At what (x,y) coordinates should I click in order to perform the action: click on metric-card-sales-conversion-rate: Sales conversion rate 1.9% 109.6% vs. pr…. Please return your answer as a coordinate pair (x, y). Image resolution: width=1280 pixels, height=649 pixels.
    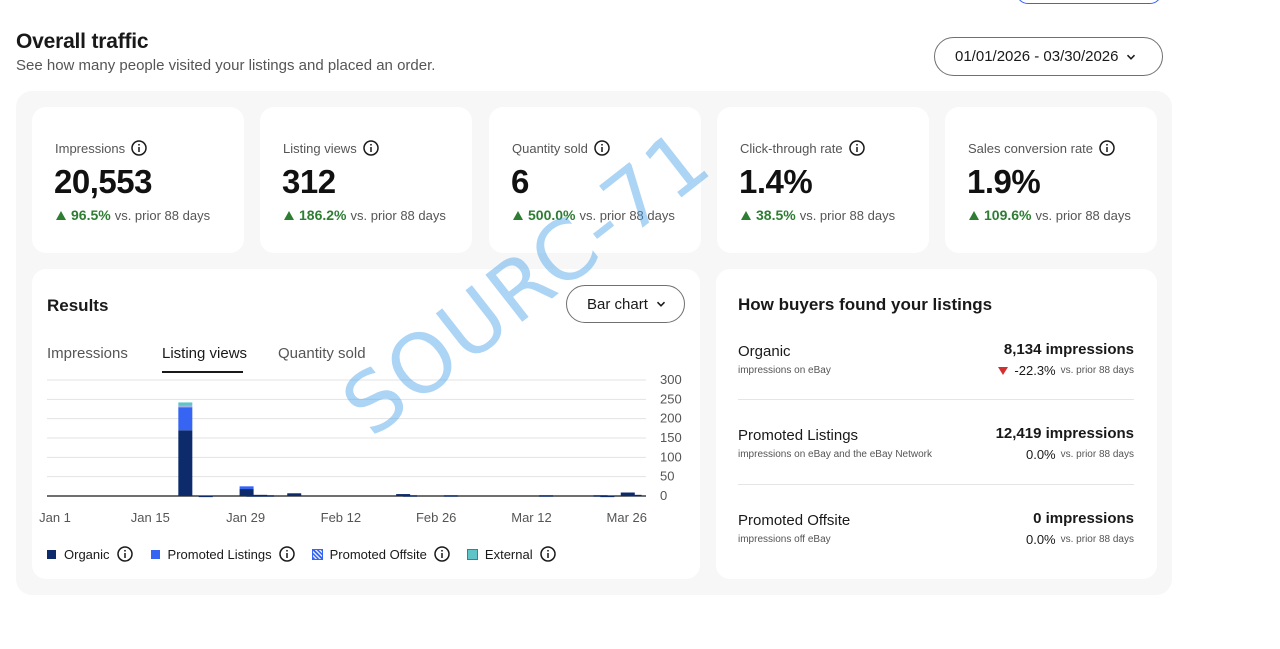
    Looking at the image, I should click on (1051, 180).